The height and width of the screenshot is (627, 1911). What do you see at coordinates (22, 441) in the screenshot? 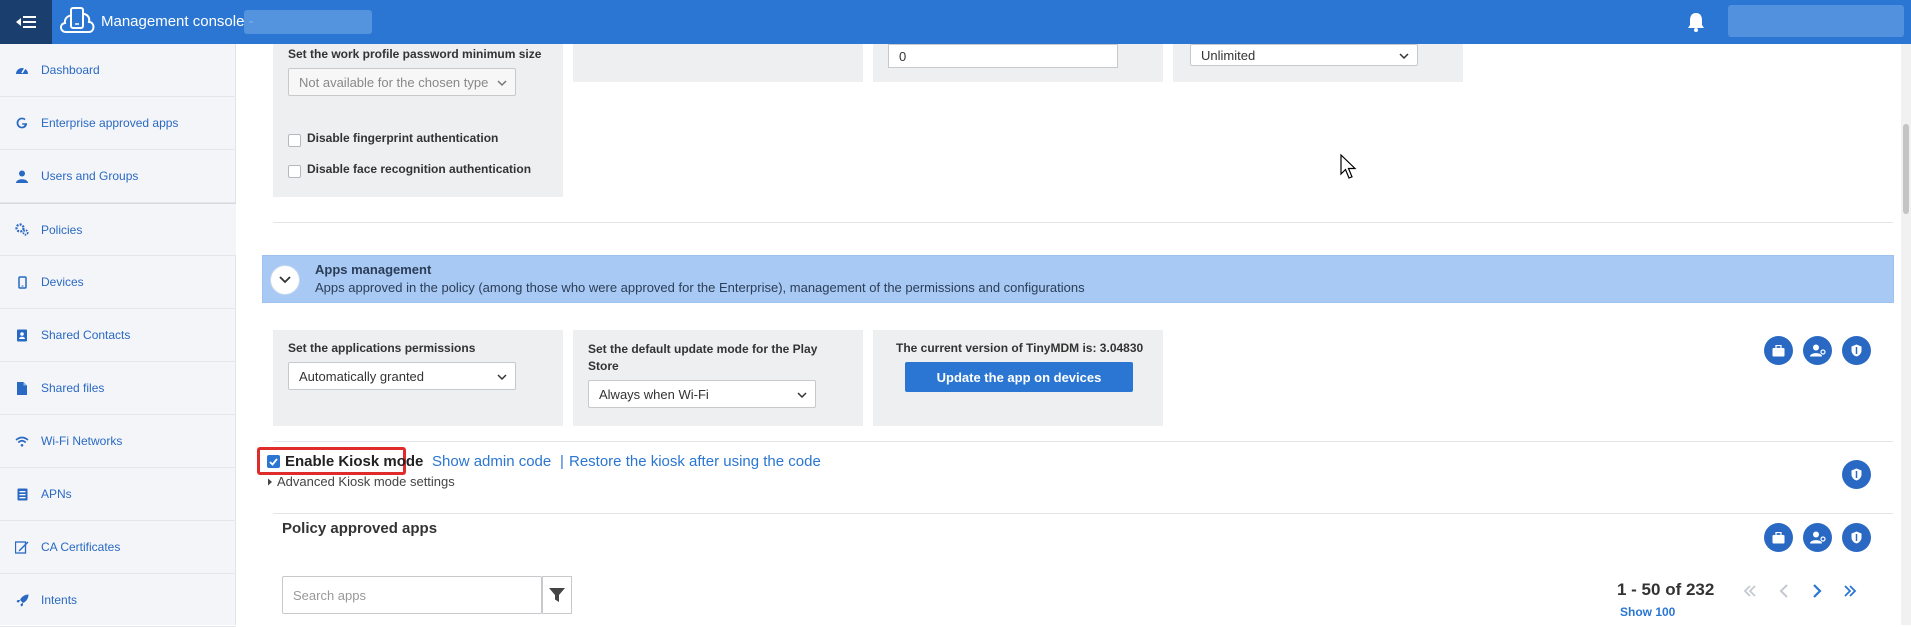
I see `wifi-icon` at bounding box center [22, 441].